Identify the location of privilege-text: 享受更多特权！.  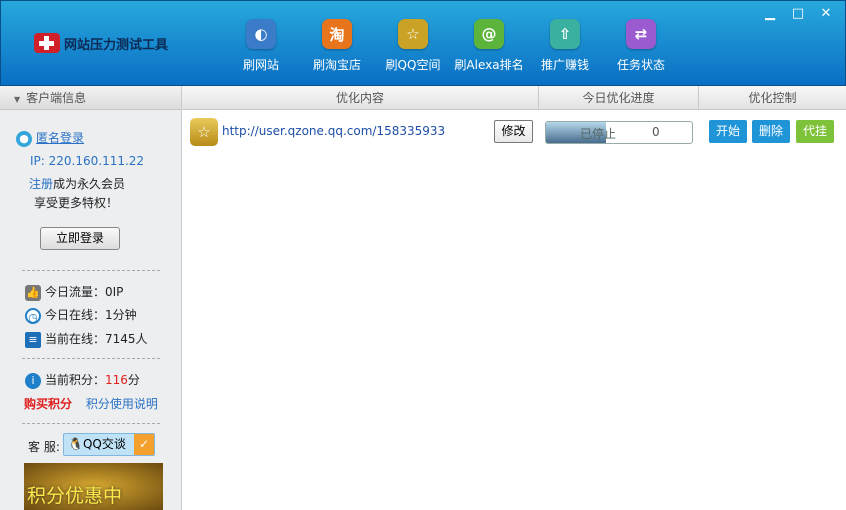
(76, 203).